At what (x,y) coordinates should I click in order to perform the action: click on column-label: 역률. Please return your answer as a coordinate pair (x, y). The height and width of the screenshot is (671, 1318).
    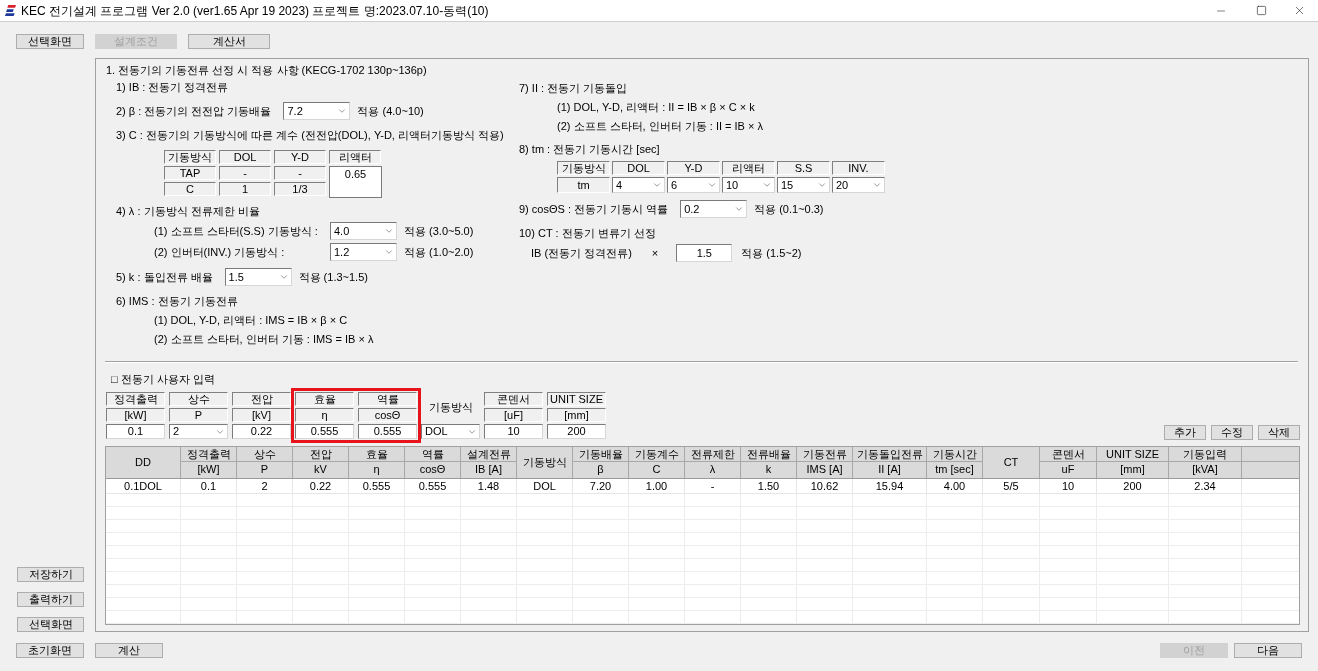
    Looking at the image, I should click on (387, 399).